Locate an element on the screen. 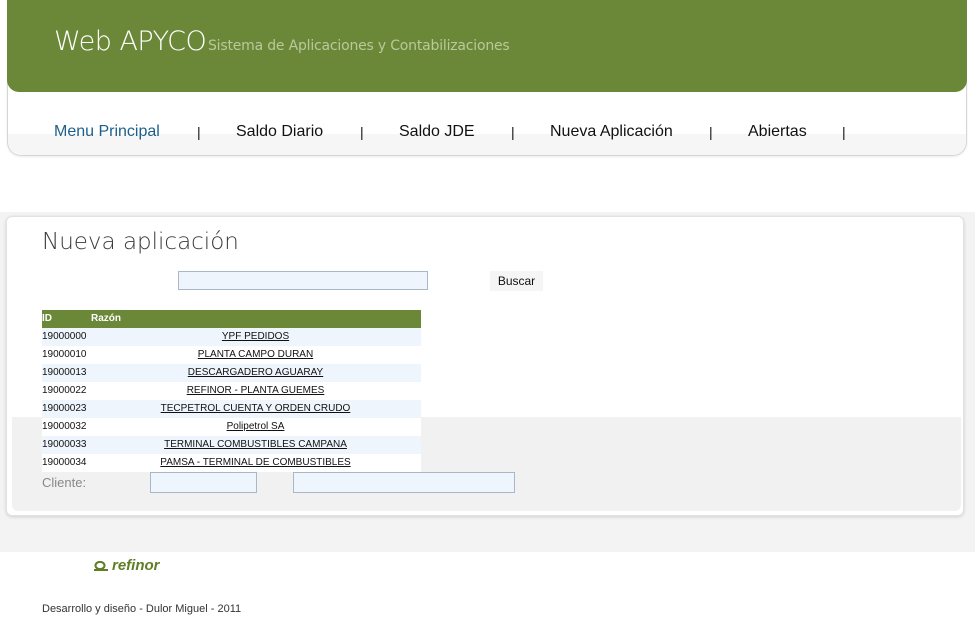  nav-saldo-diario: Saldo Diario is located at coordinates (279, 132).